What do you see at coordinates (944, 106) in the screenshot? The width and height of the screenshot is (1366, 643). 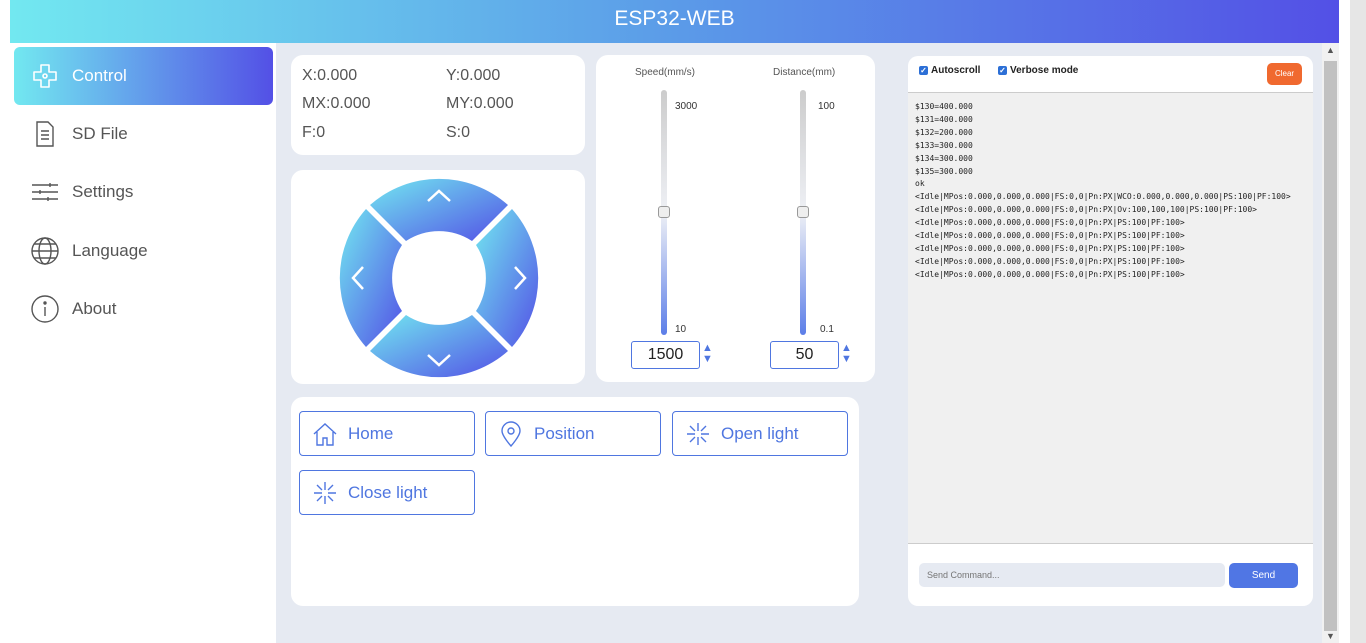 I see `console-line: $130=400.000` at bounding box center [944, 106].